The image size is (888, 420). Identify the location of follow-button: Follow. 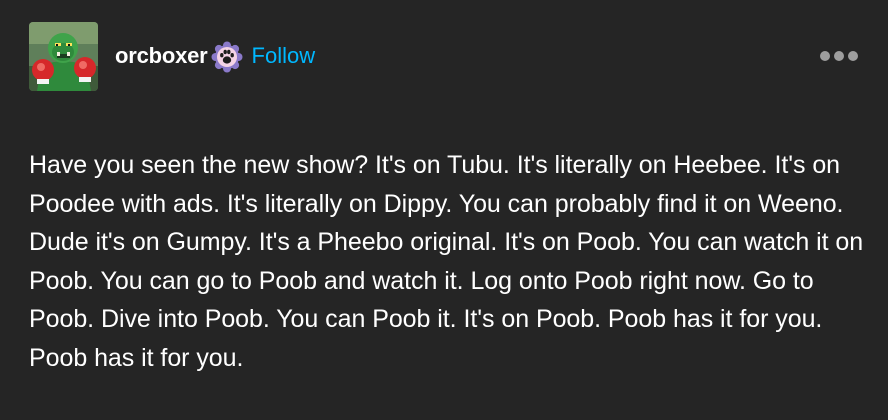
(284, 56).